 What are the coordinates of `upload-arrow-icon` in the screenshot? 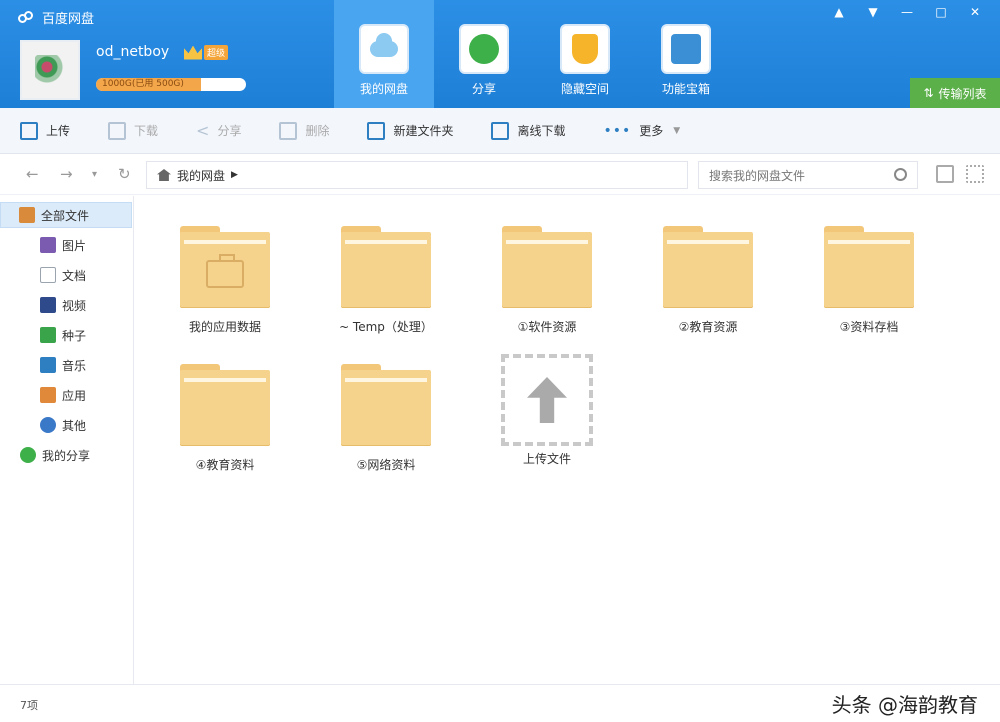 It's located at (547, 400).